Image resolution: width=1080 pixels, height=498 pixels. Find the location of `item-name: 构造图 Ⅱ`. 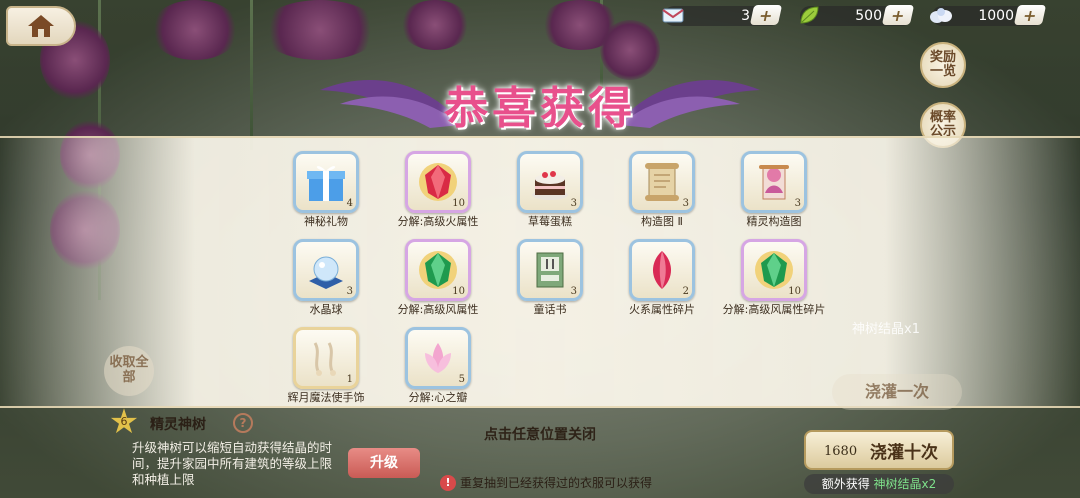

item-name: 构造图 Ⅱ is located at coordinates (662, 221).